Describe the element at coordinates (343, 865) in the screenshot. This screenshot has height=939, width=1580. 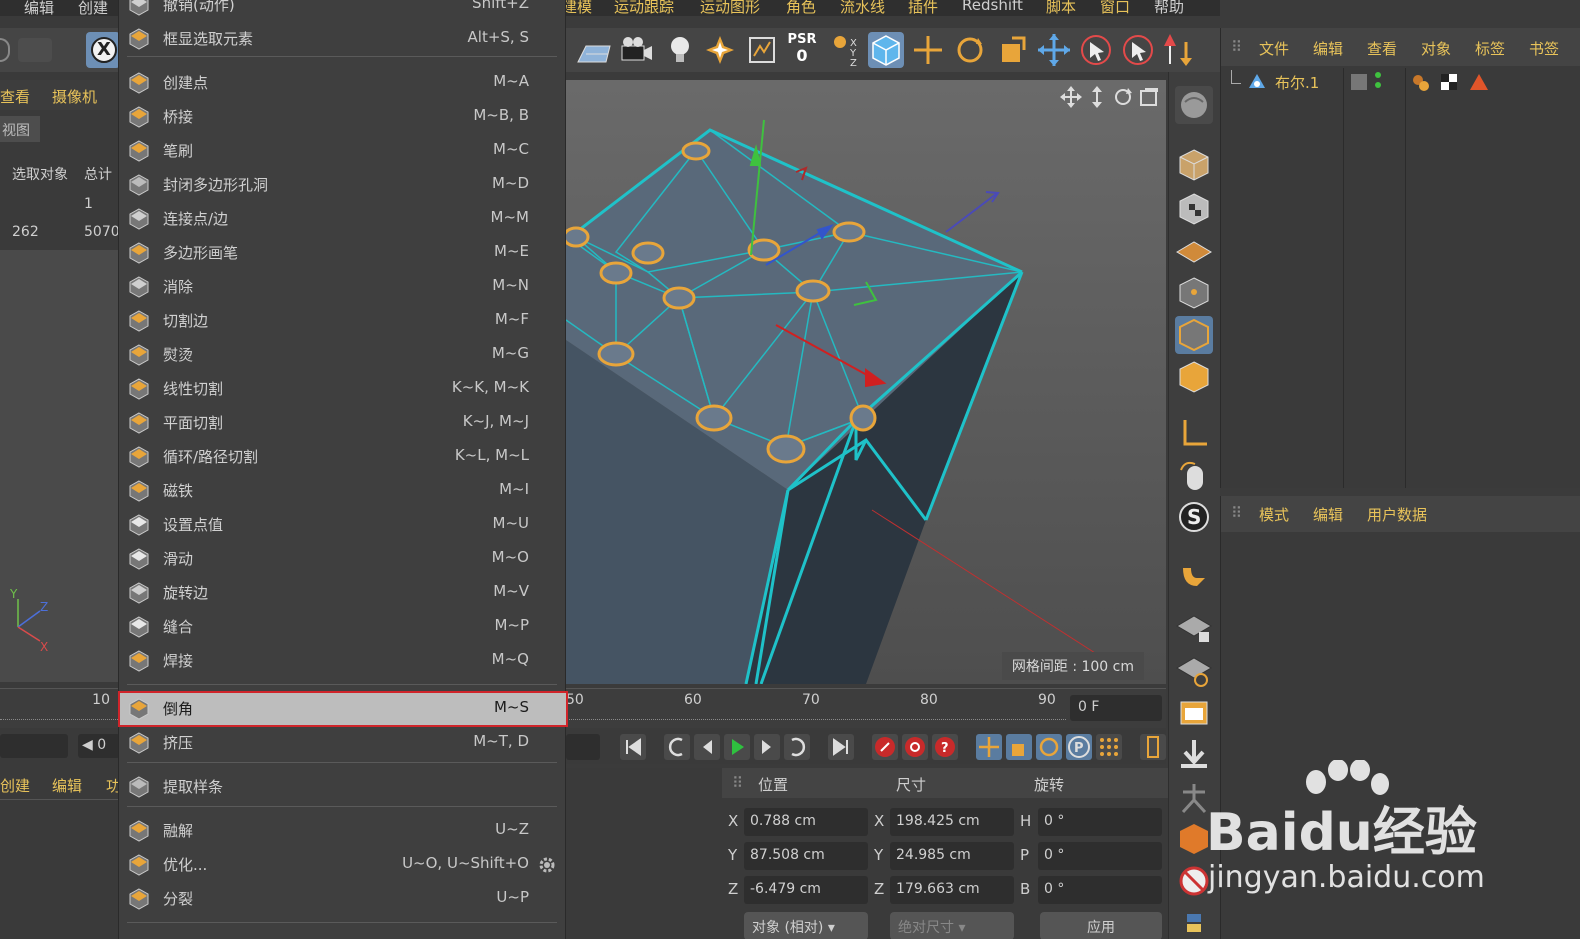
I see `menu-item-optimize: 优化... U~O, U~Shift+O` at that location.